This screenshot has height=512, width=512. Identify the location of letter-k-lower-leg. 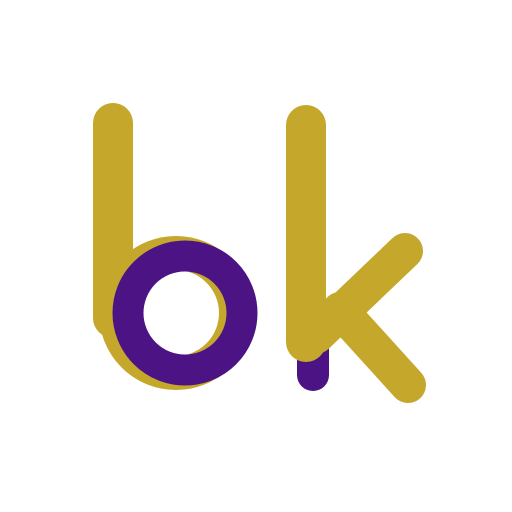
(374, 347).